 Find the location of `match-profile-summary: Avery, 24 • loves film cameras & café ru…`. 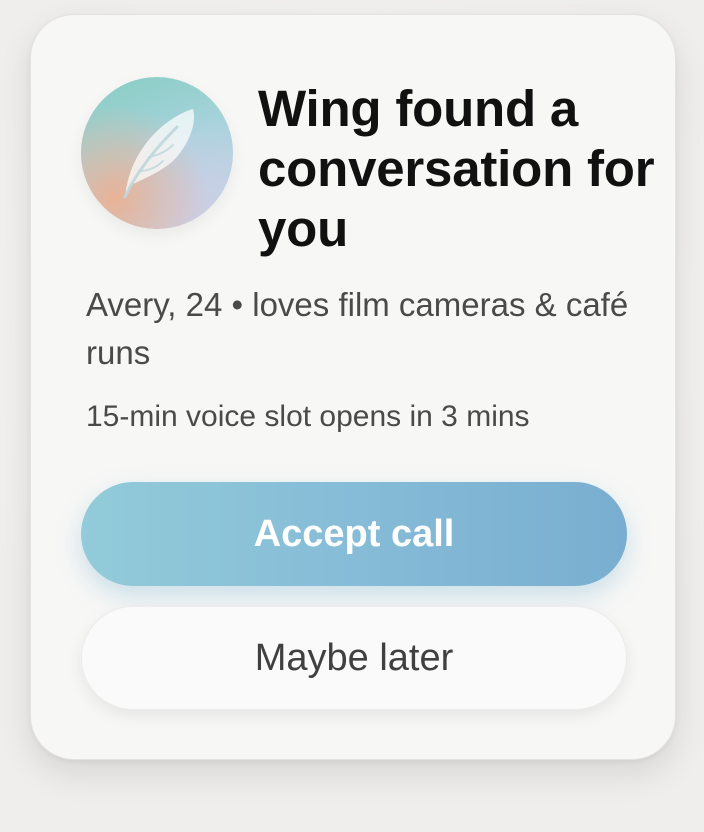

match-profile-summary: Avery, 24 • loves film cameras & café ru… is located at coordinates (357, 328).